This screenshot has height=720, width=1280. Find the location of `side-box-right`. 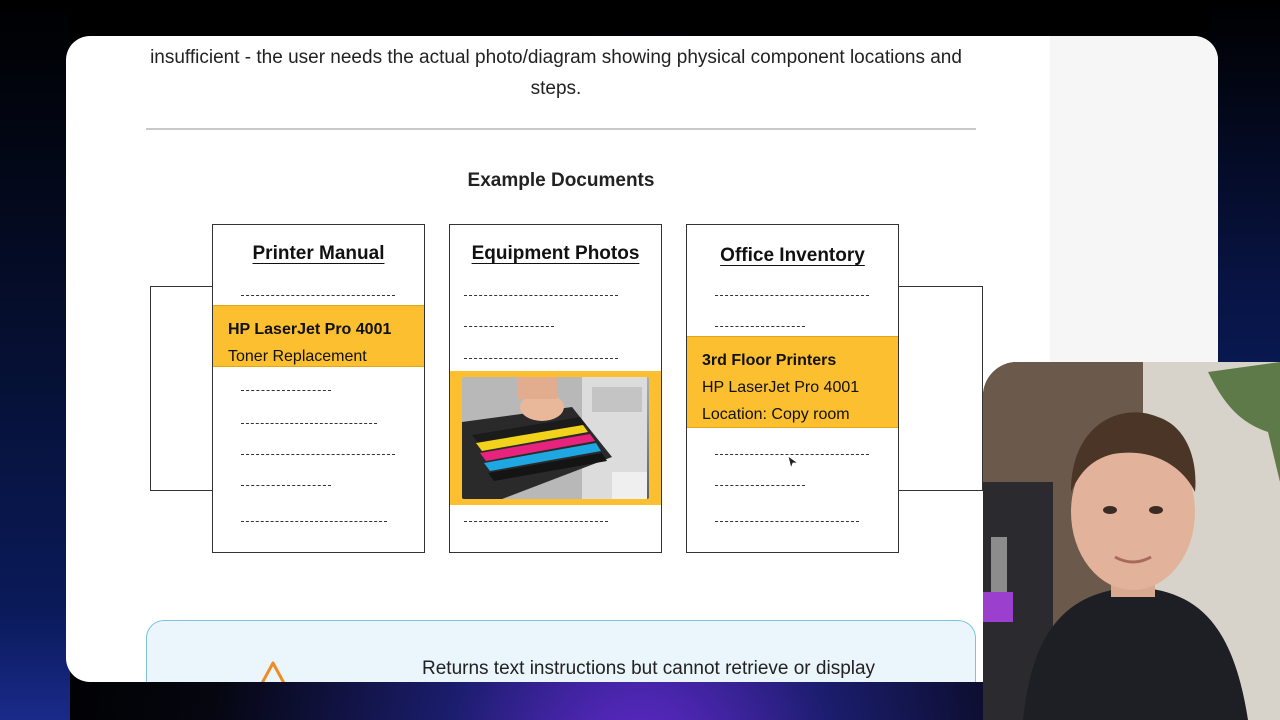

side-box-right is located at coordinates (934, 388).